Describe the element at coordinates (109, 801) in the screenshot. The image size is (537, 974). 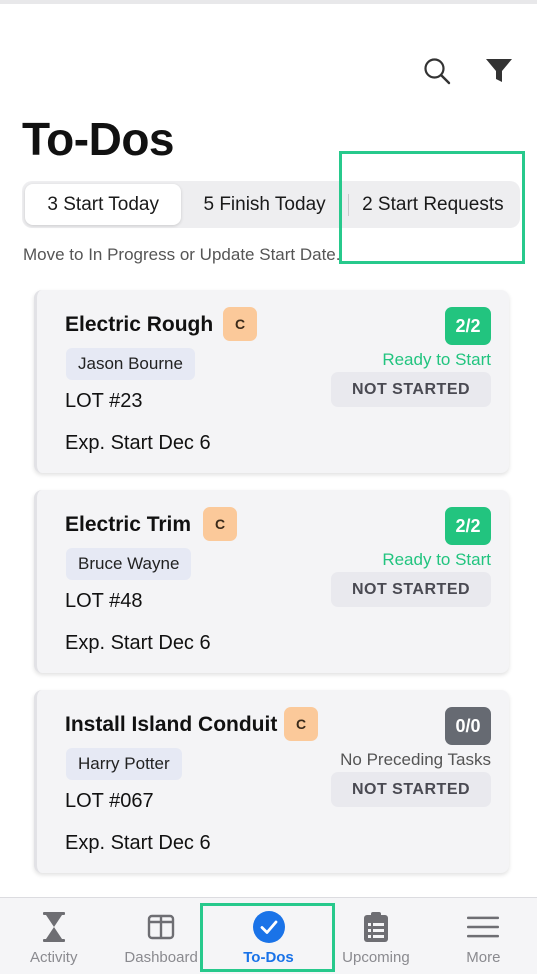
I see `lot-number: LOT #067` at that location.